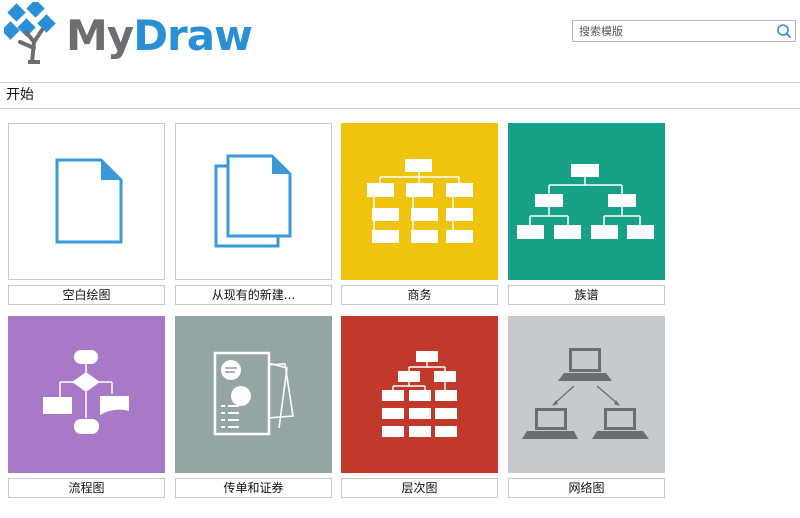  I want to click on template-tile-network, so click(586, 394).